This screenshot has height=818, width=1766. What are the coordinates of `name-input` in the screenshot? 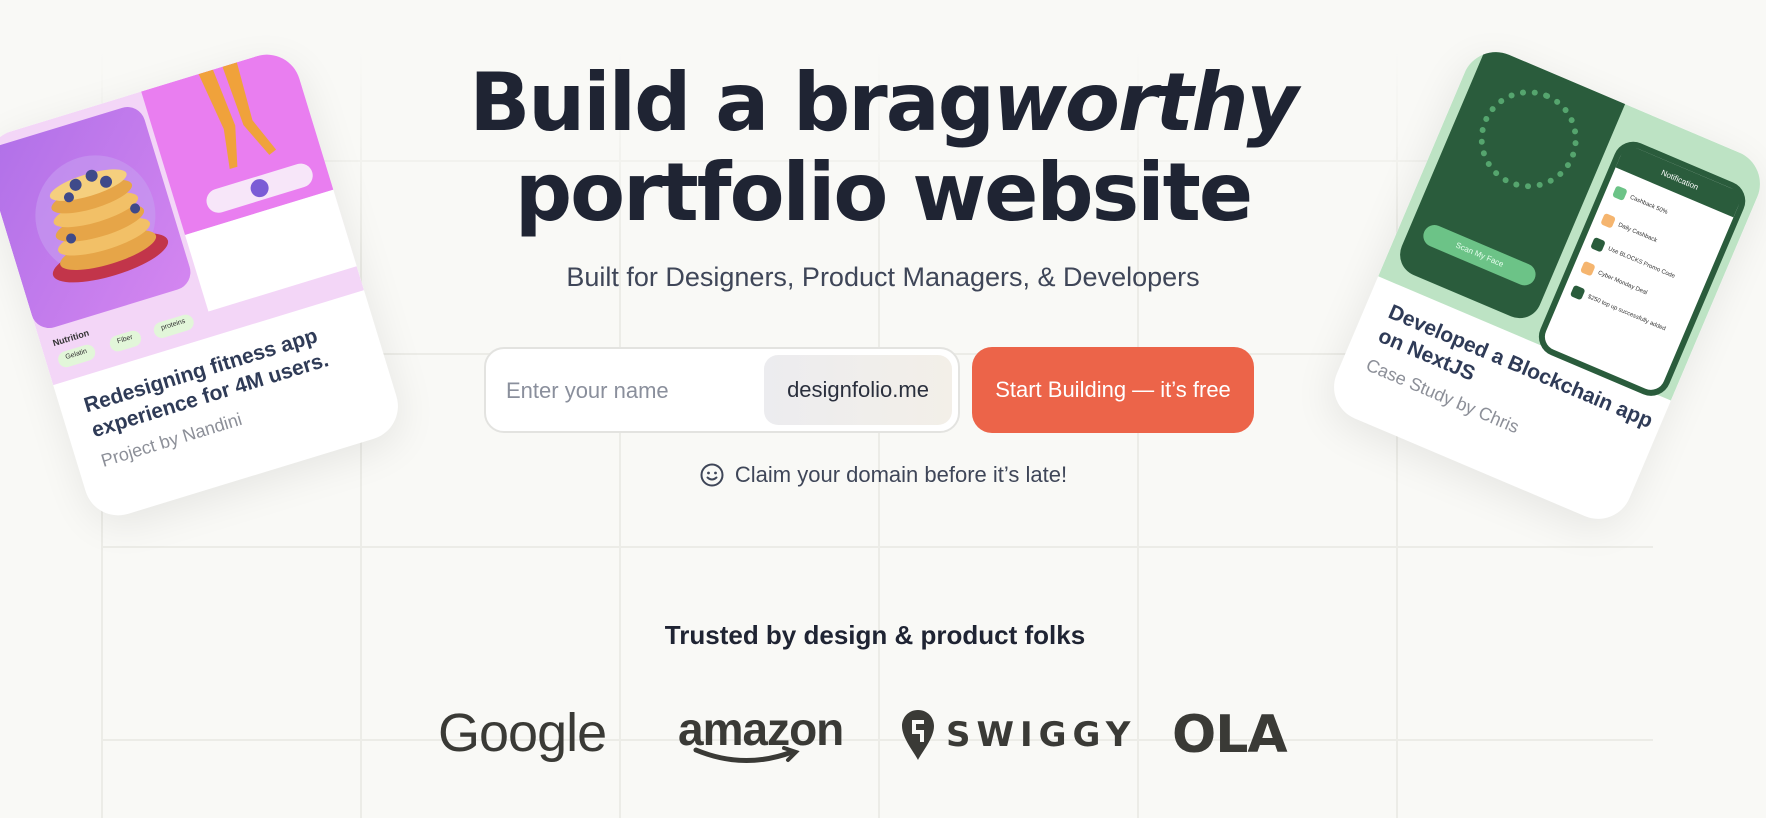 It's located at (626, 391).